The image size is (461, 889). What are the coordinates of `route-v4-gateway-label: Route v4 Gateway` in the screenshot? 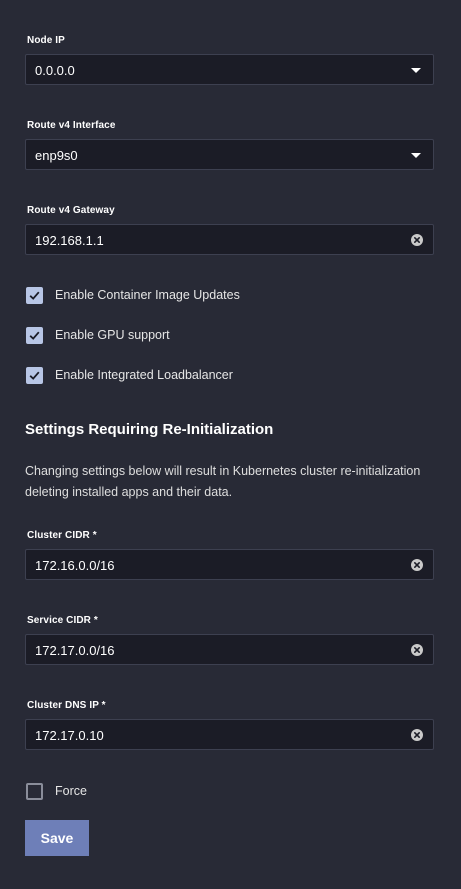 It's located at (71, 210).